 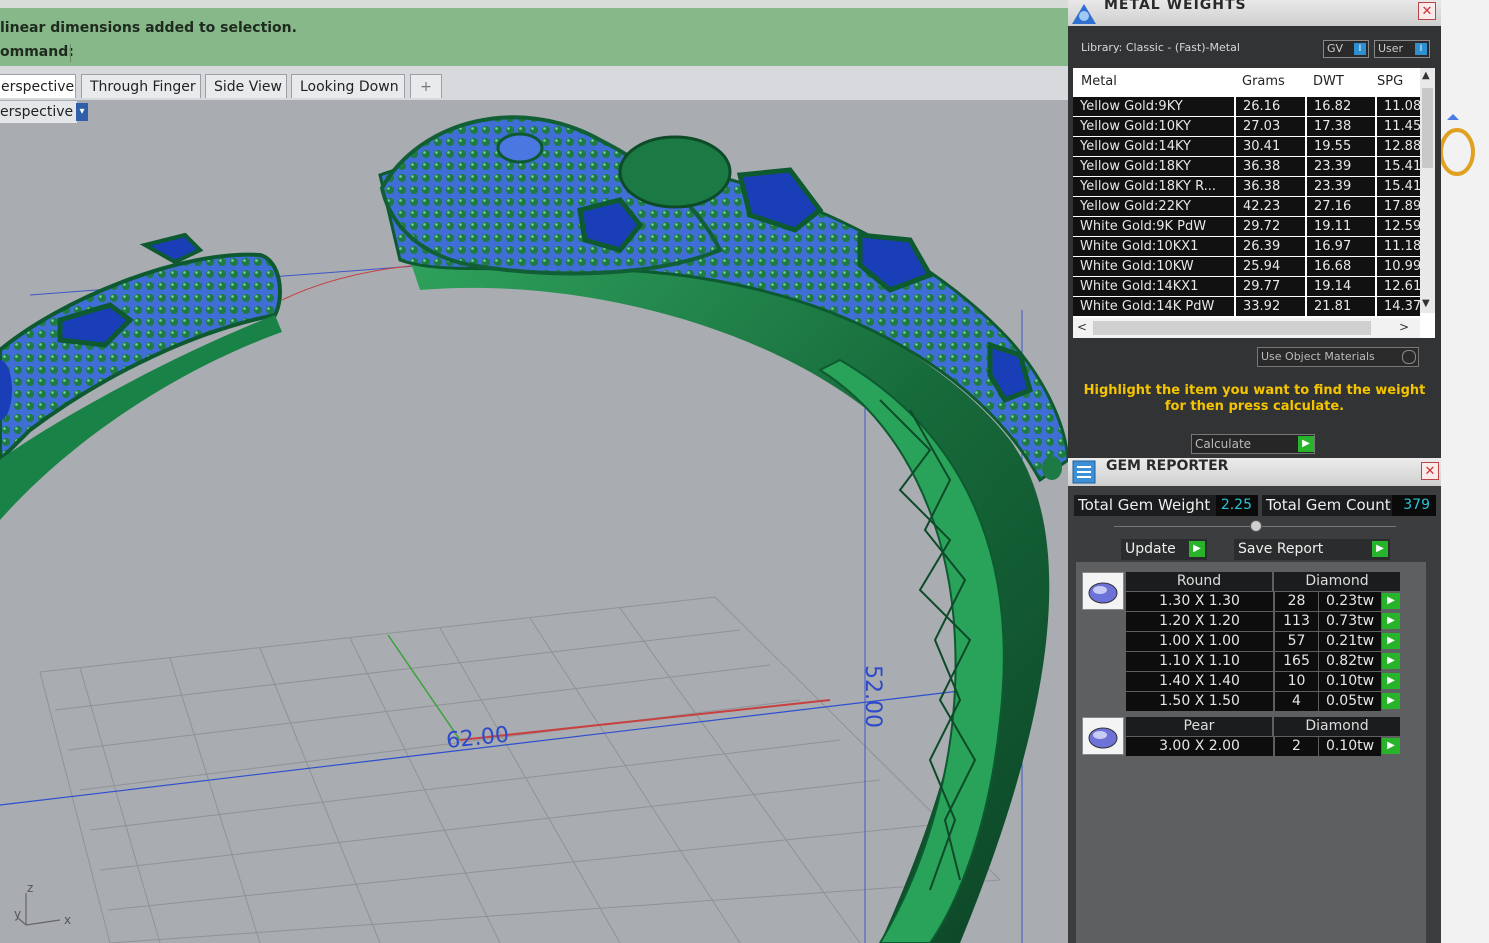 What do you see at coordinates (426, 86) in the screenshot?
I see `add-tab-button: +` at bounding box center [426, 86].